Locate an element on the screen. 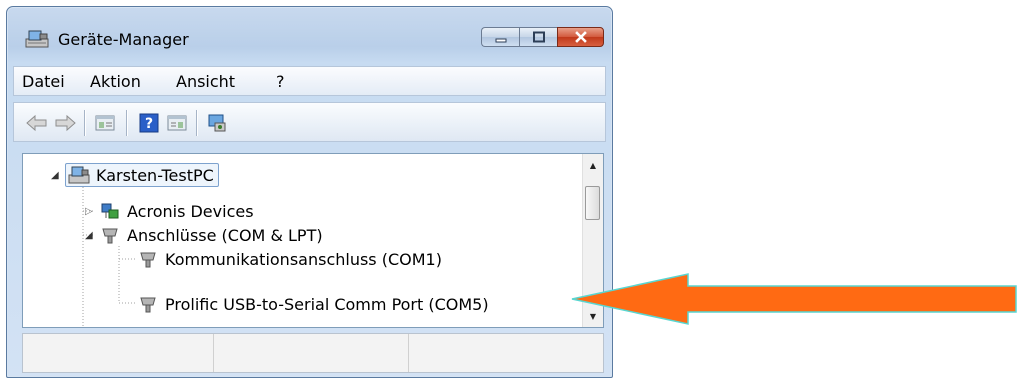 This screenshot has height=381, width=1017. computer-icon is located at coordinates (79, 175).